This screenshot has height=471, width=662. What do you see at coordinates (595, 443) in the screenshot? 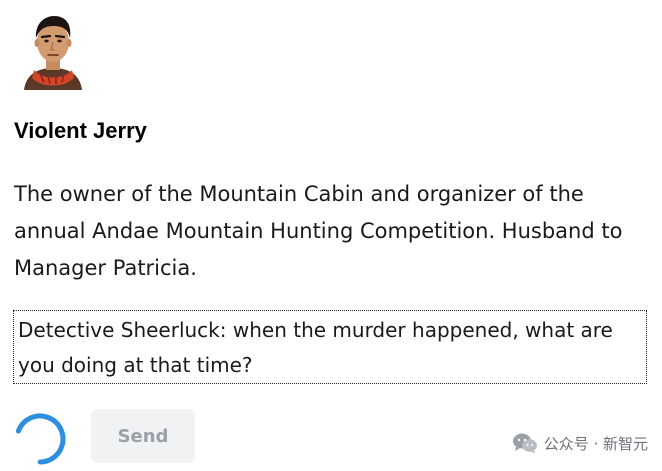
I see `watermark-text: 公众号 · 新智元` at bounding box center [595, 443].